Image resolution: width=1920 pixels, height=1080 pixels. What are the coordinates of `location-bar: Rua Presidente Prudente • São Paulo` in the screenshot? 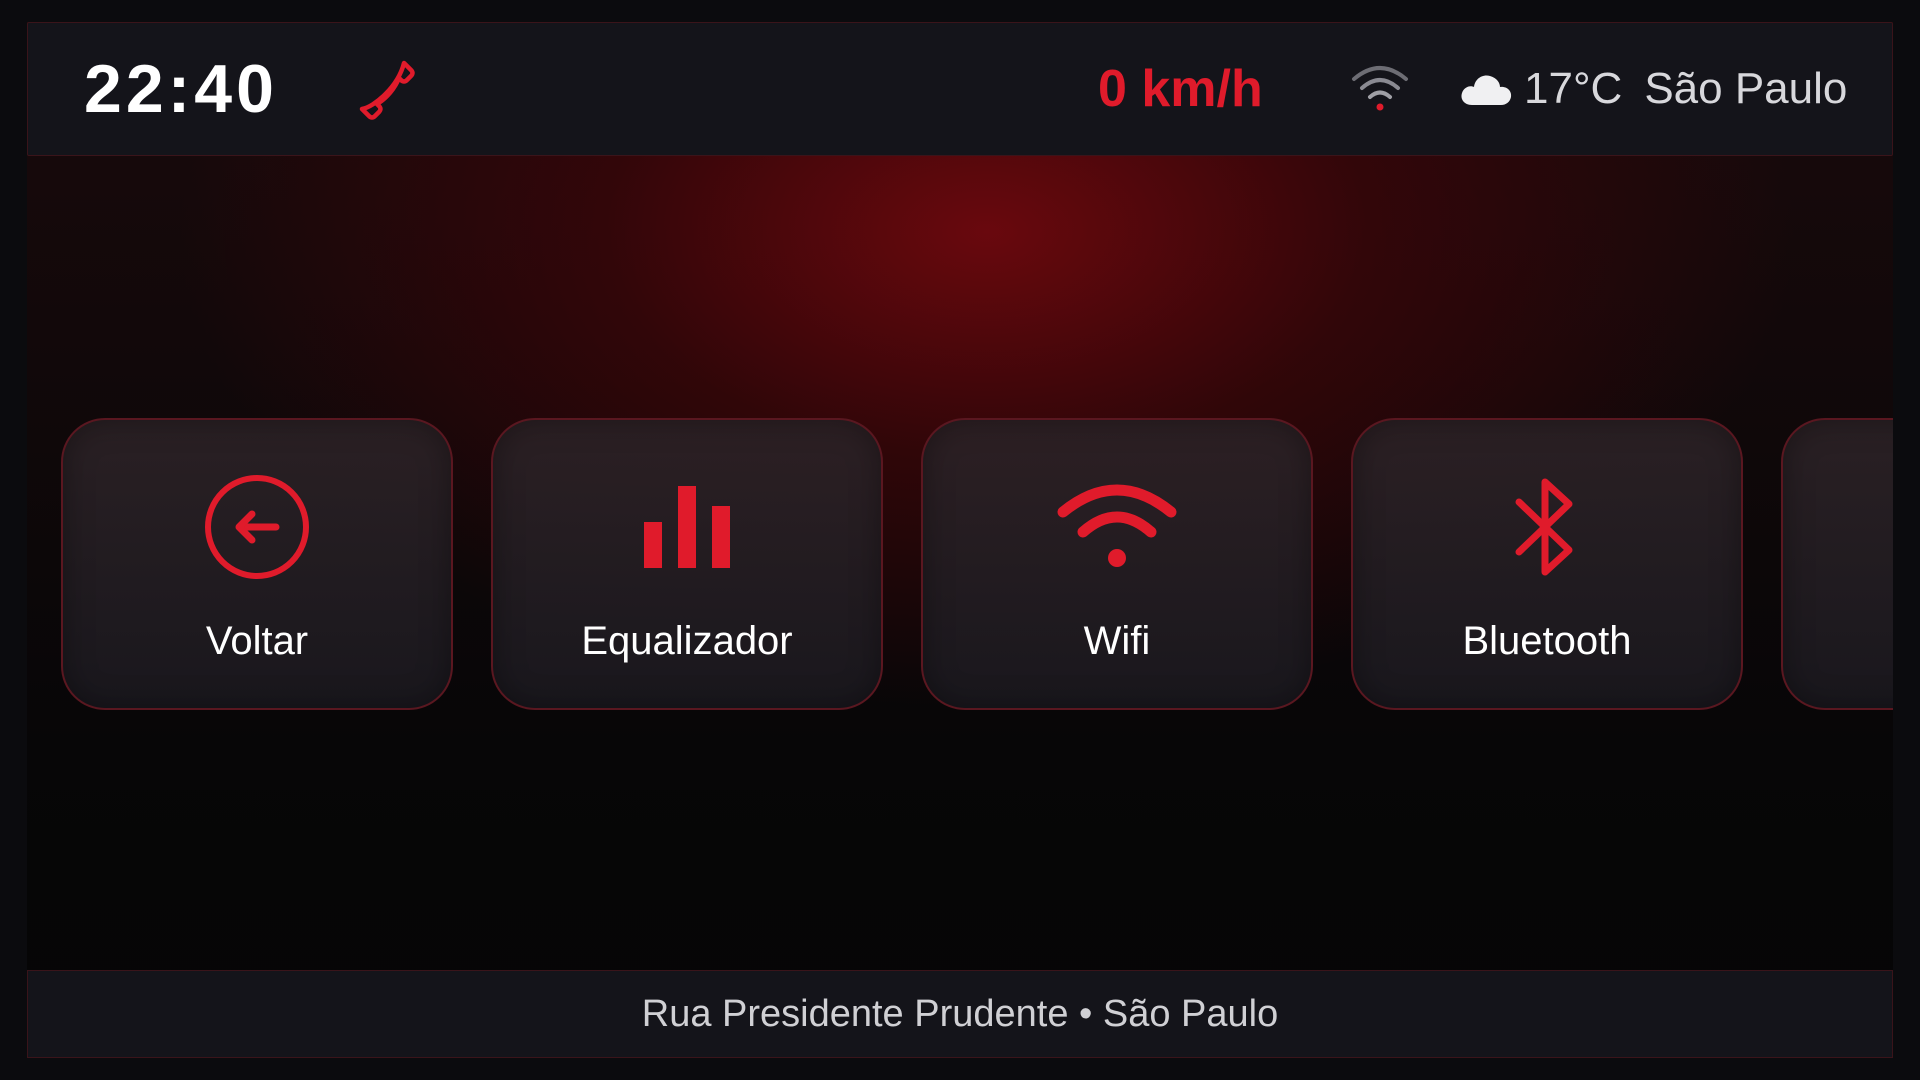 It's located at (960, 1014).